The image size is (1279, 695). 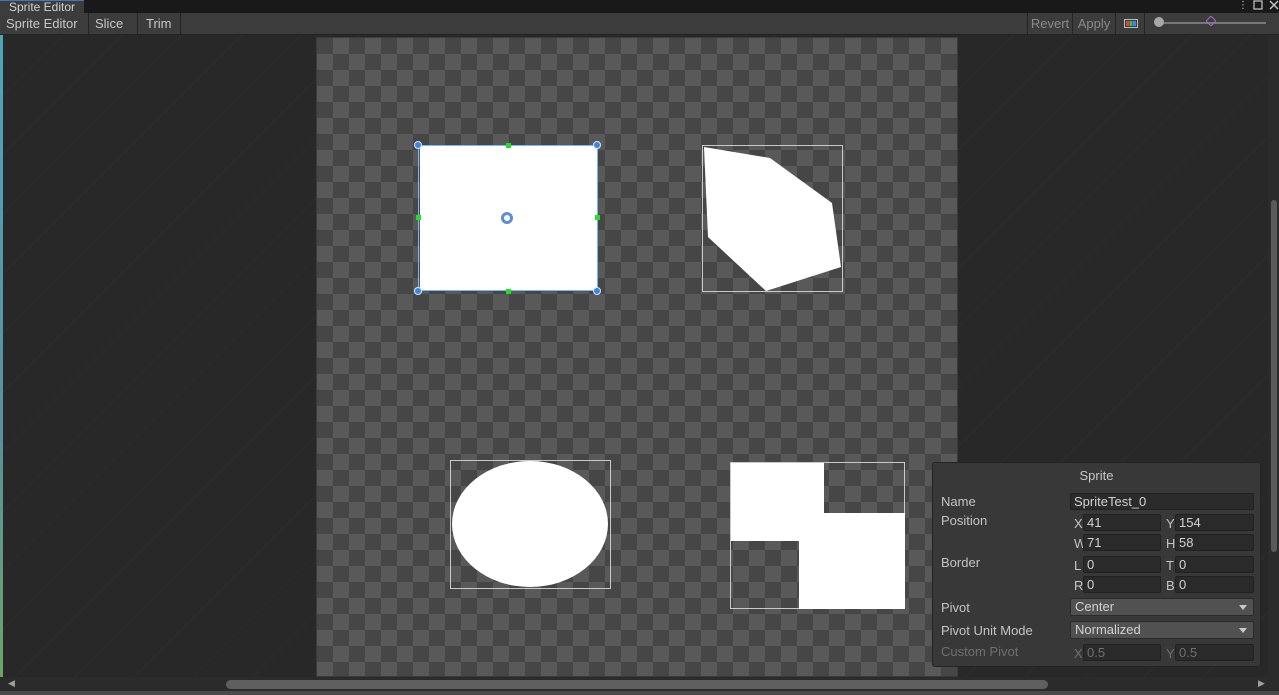 I want to click on apply-label: Apply, so click(x=1094, y=23).